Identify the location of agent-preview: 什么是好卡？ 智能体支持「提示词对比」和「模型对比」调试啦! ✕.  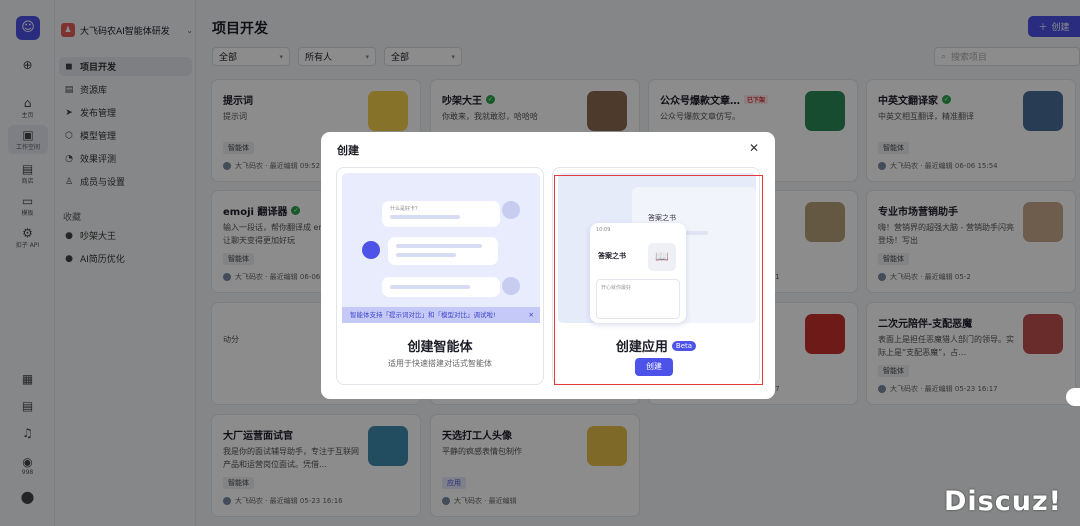
(441, 248).